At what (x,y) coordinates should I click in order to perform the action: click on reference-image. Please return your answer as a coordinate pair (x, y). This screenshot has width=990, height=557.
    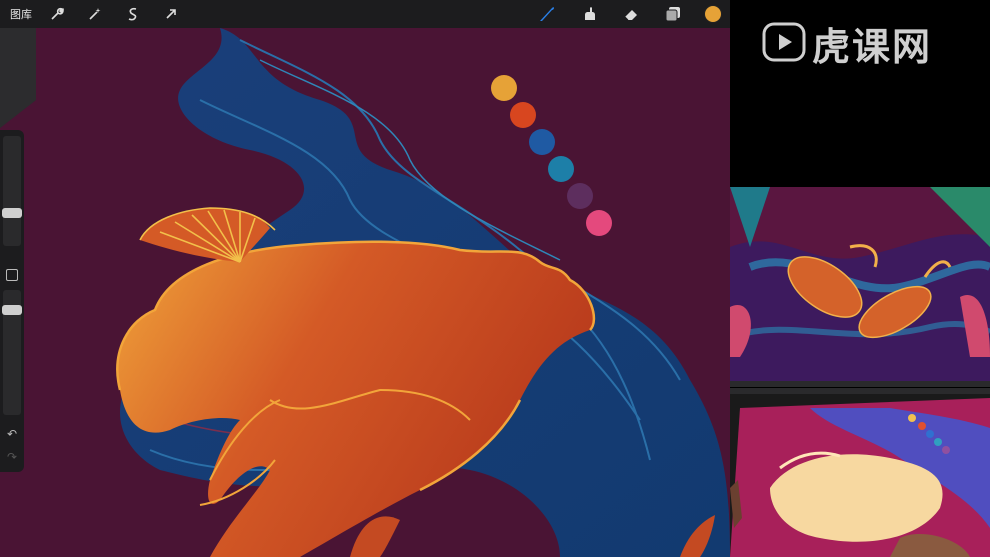
    Looking at the image, I should click on (860, 287).